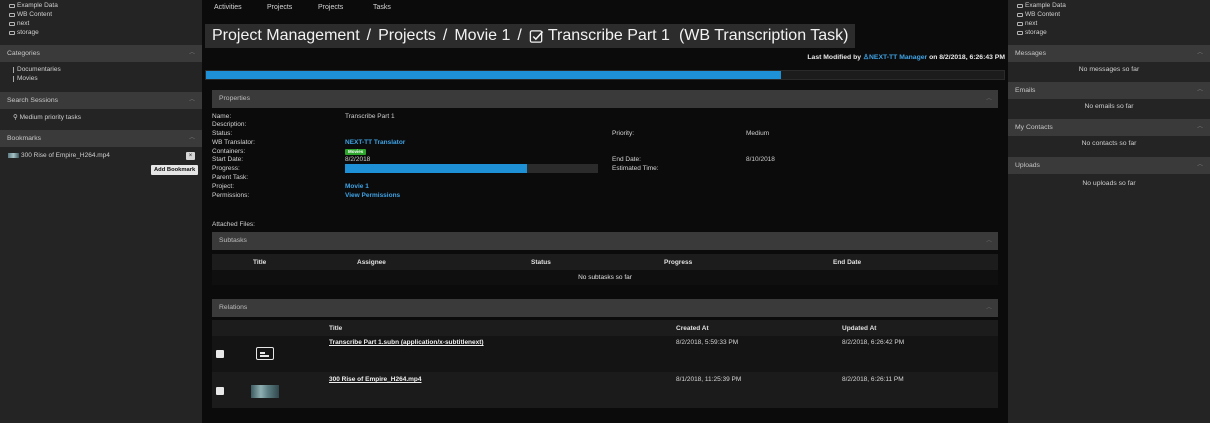  What do you see at coordinates (635, 168) in the screenshot?
I see `prop-estimated-label: Estimated Time:` at bounding box center [635, 168].